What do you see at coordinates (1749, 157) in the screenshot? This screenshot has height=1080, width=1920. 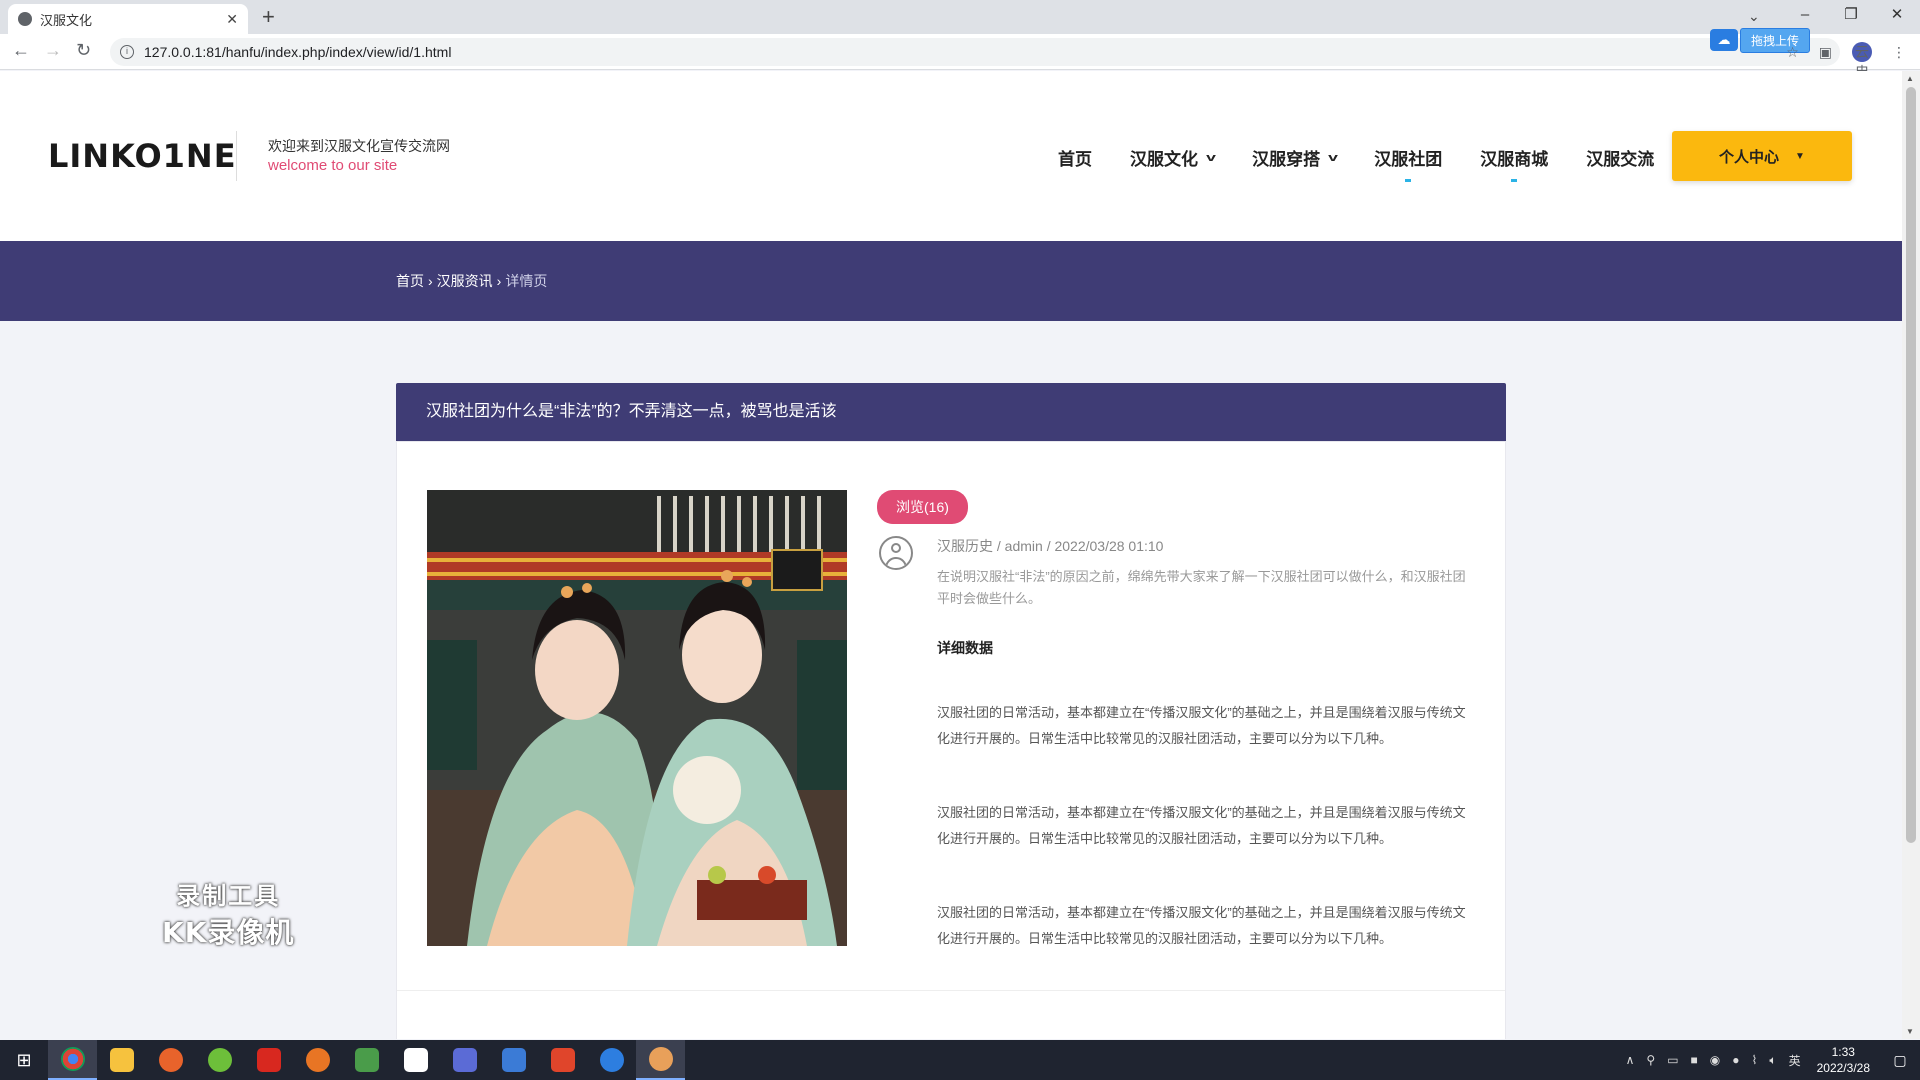 I see `personal-center-label: 个人中心` at bounding box center [1749, 157].